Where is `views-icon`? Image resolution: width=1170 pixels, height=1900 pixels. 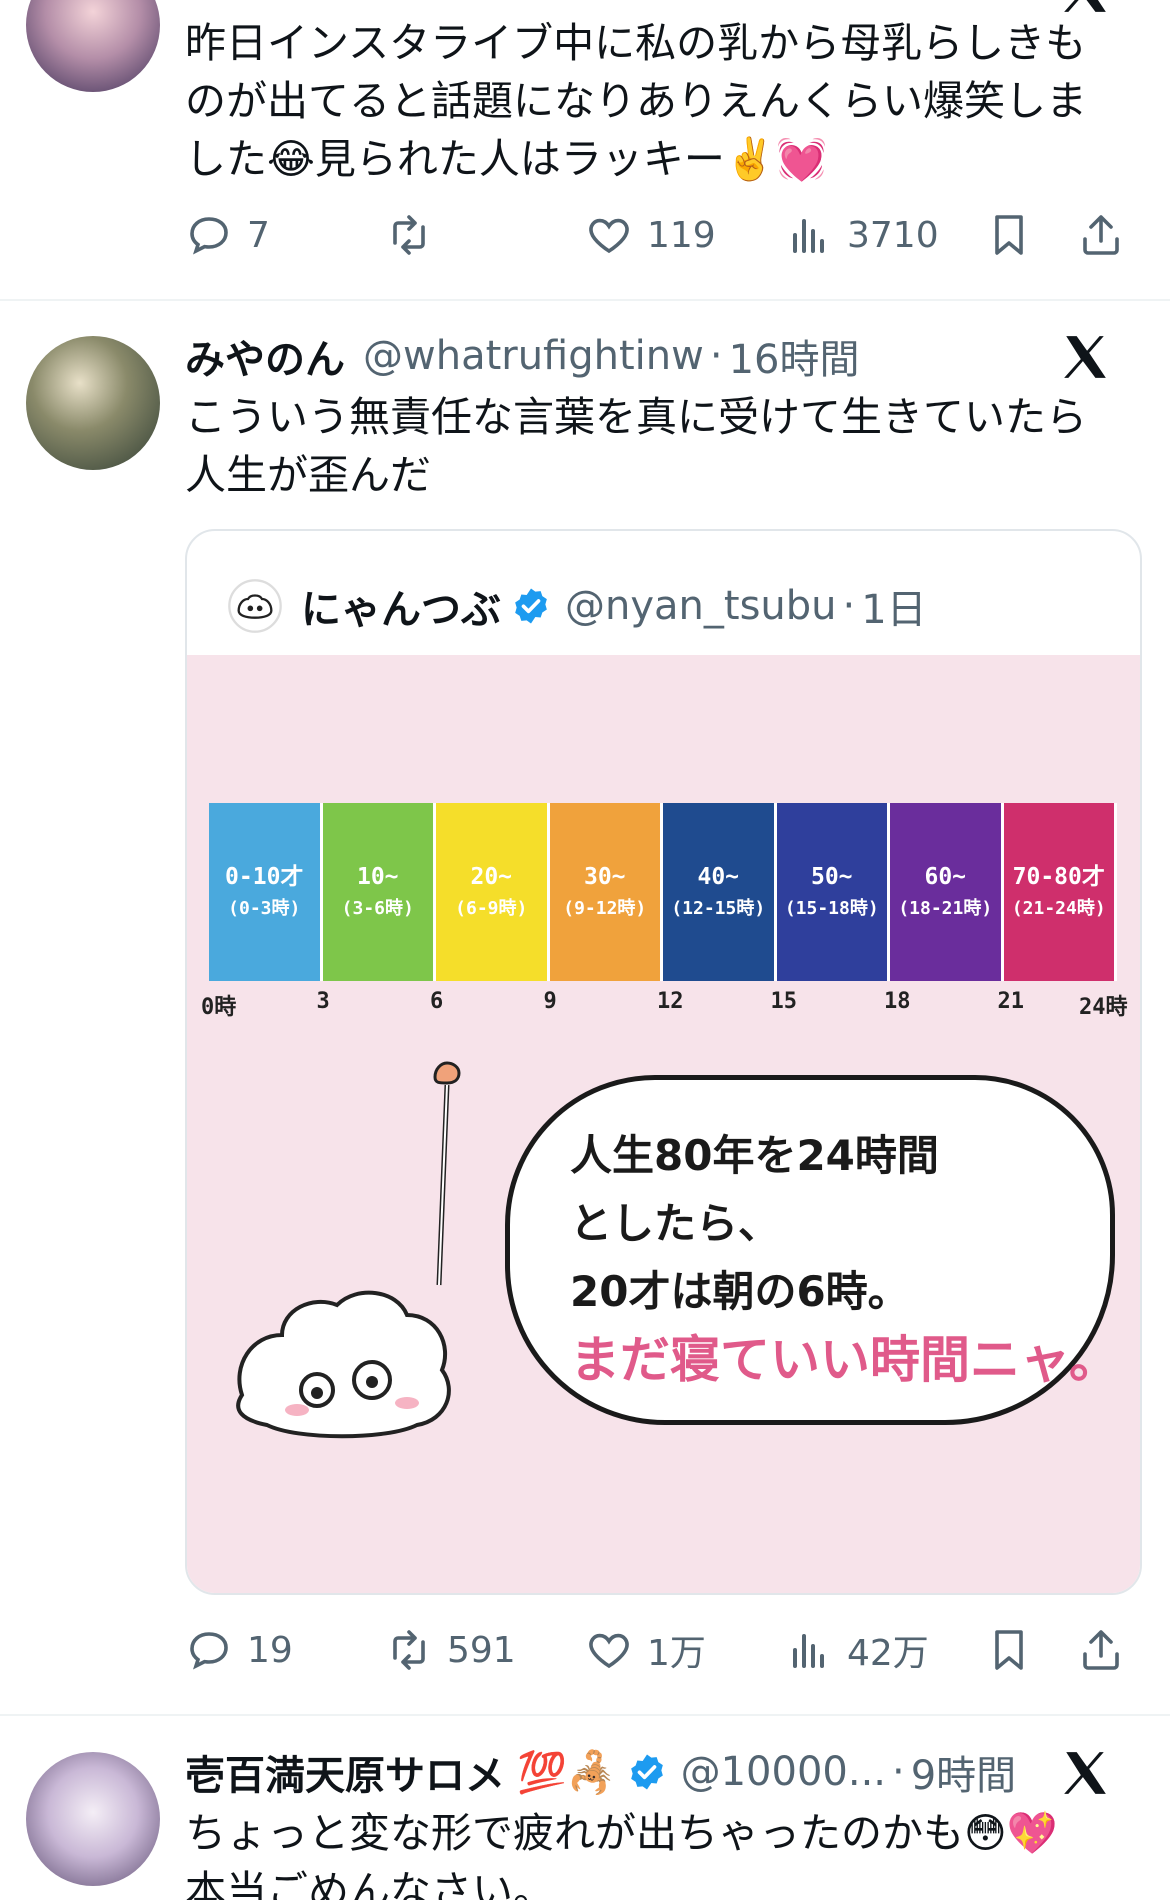 views-icon is located at coordinates (808, 1651).